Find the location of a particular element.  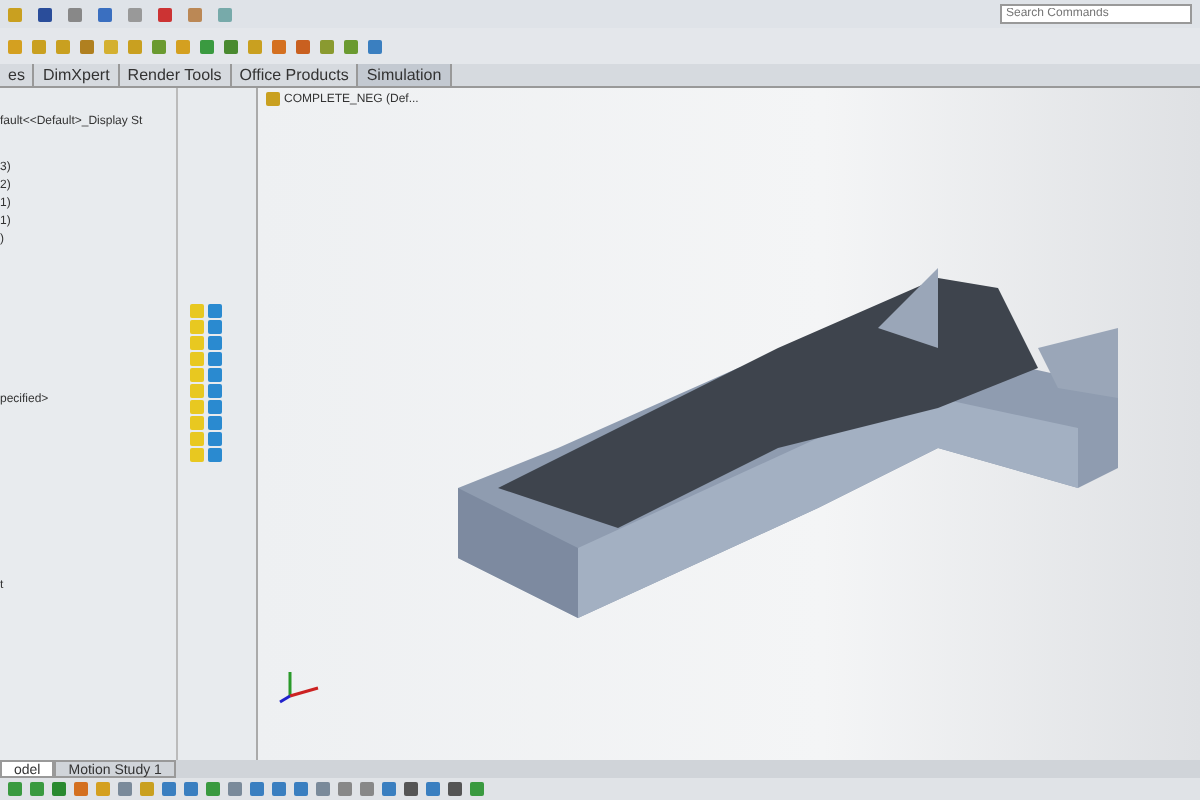

part-icon is located at coordinates (273, 99).